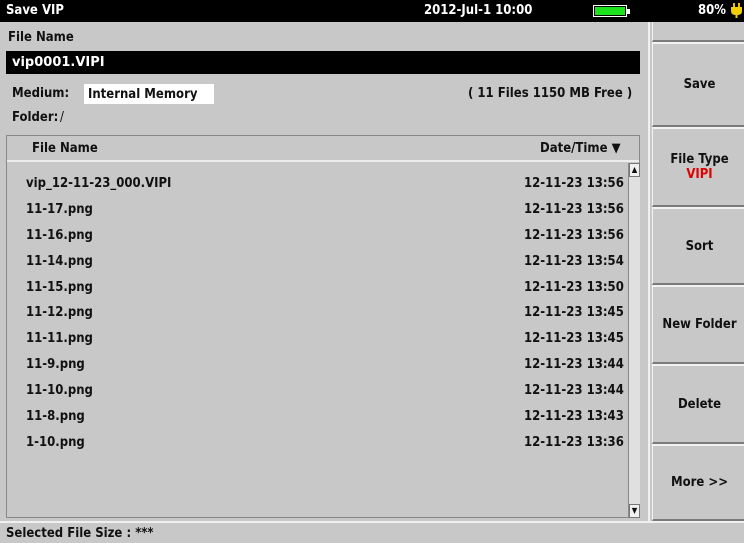 Image resolution: width=744 pixels, height=543 pixels. Describe the element at coordinates (736, 10) in the screenshot. I see `power-plug-icon` at that location.